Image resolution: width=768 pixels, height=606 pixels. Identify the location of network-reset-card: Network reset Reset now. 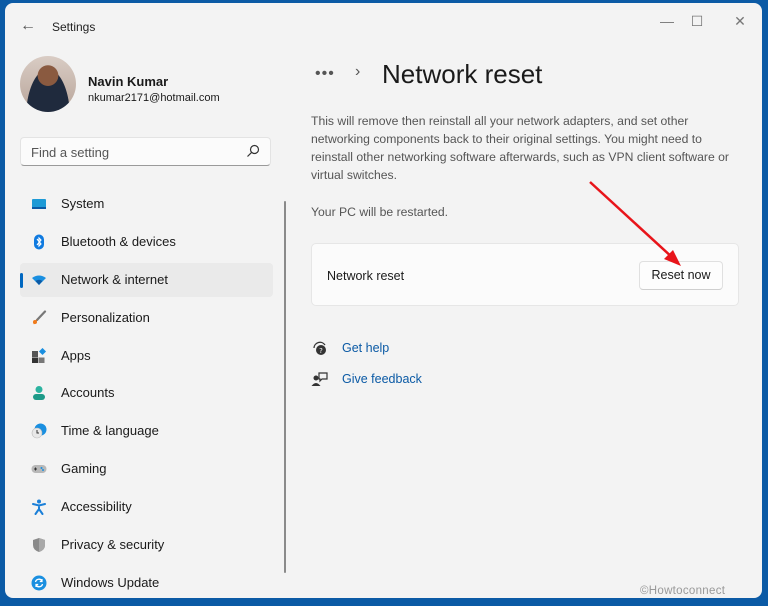
(525, 274).